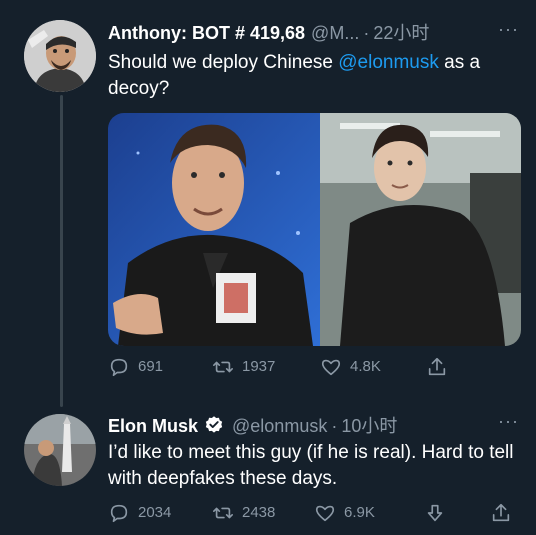  Describe the element at coordinates (214, 425) in the screenshot. I see `verified-badge-icon` at that location.